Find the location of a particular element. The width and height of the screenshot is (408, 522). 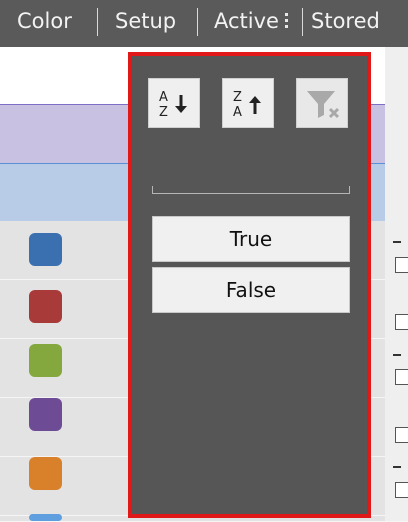

sort-z-a-icon: Z A is located at coordinates (247, 105).